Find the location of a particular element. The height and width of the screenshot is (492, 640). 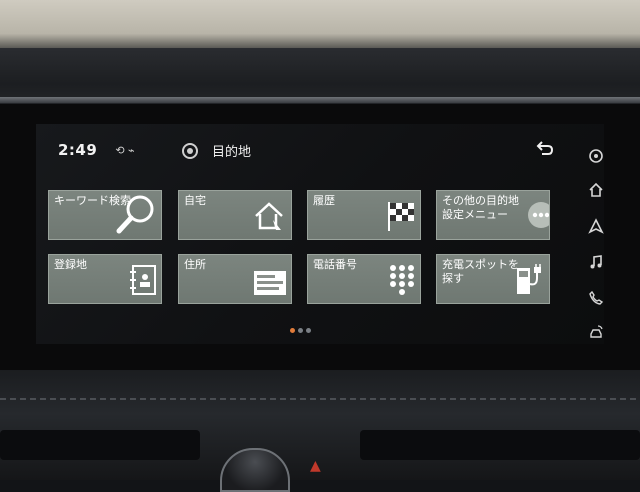

header: 目的地 is located at coordinates (216, 150).